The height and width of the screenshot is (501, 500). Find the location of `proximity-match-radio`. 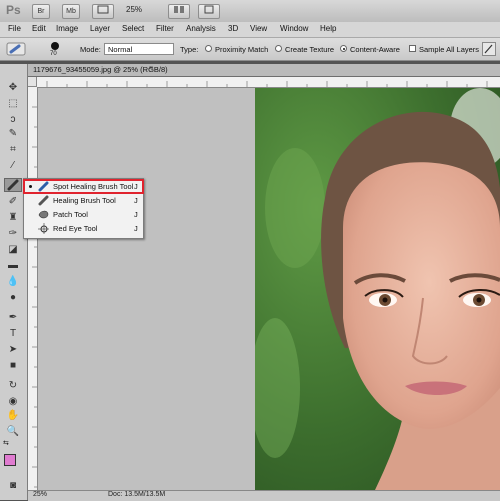

proximity-match-radio is located at coordinates (208, 48).